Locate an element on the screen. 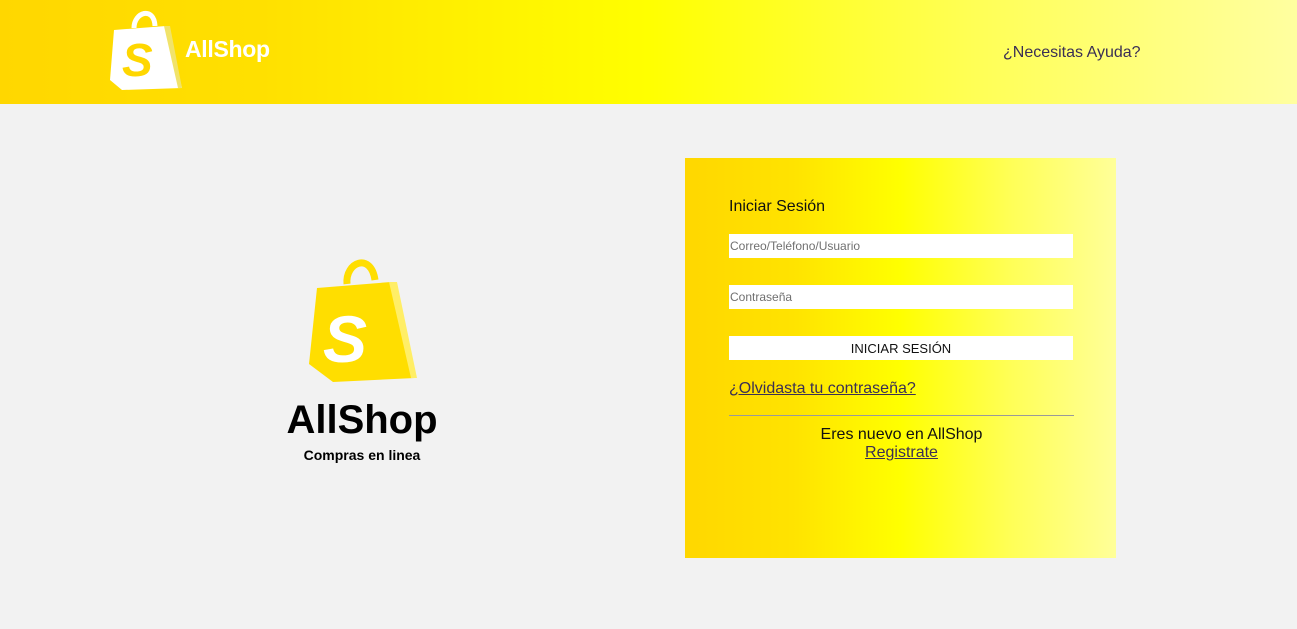  forgot-password-link: ¿Olvidasta tu contraseña? is located at coordinates (822, 389).